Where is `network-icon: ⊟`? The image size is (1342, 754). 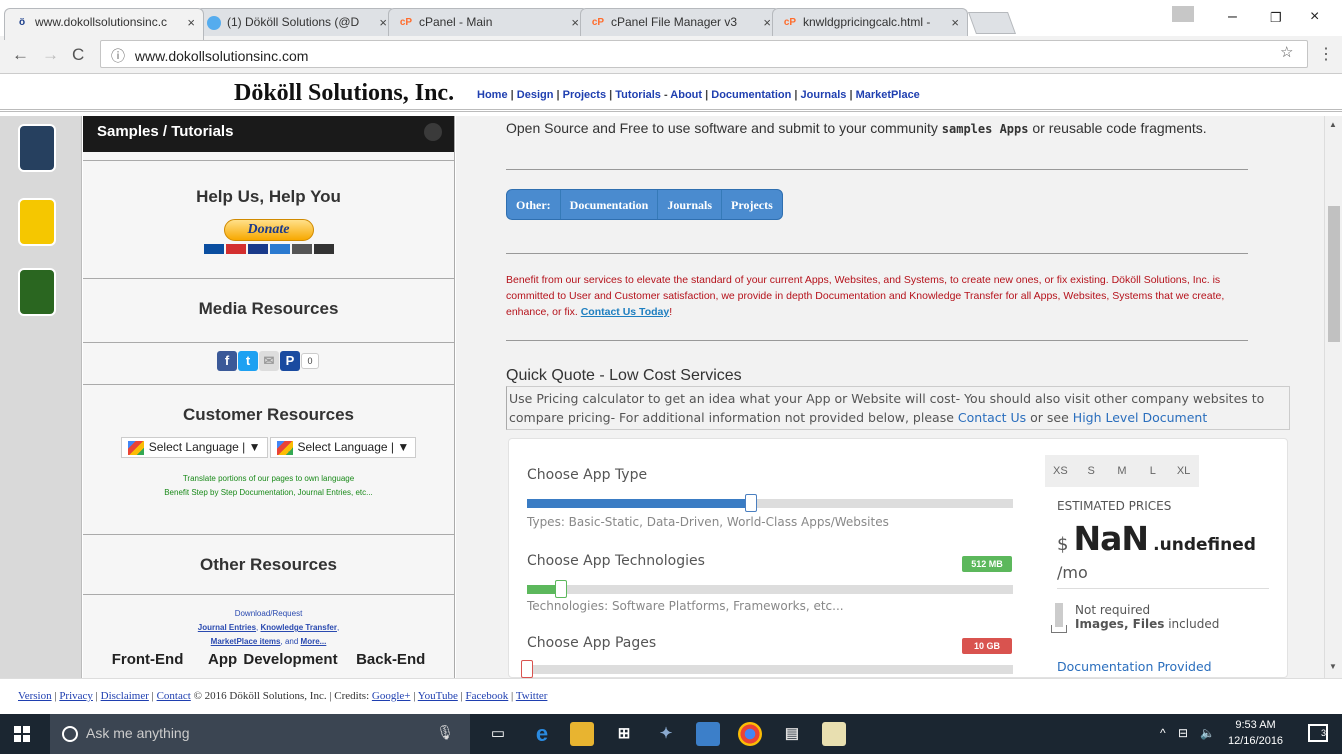 network-icon: ⊟ is located at coordinates (1183, 733).